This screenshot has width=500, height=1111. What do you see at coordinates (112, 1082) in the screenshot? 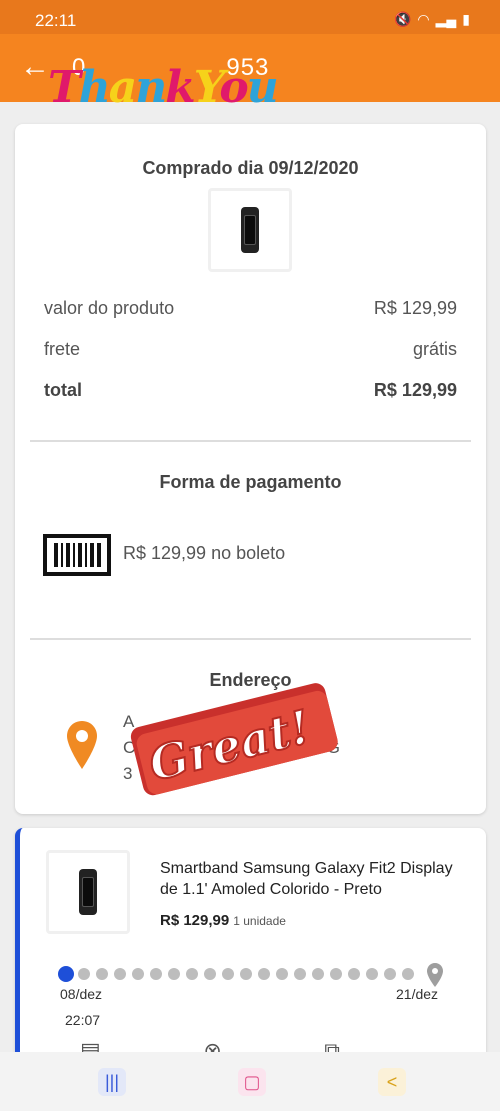
I see `recents-icon: |||` at bounding box center [112, 1082].